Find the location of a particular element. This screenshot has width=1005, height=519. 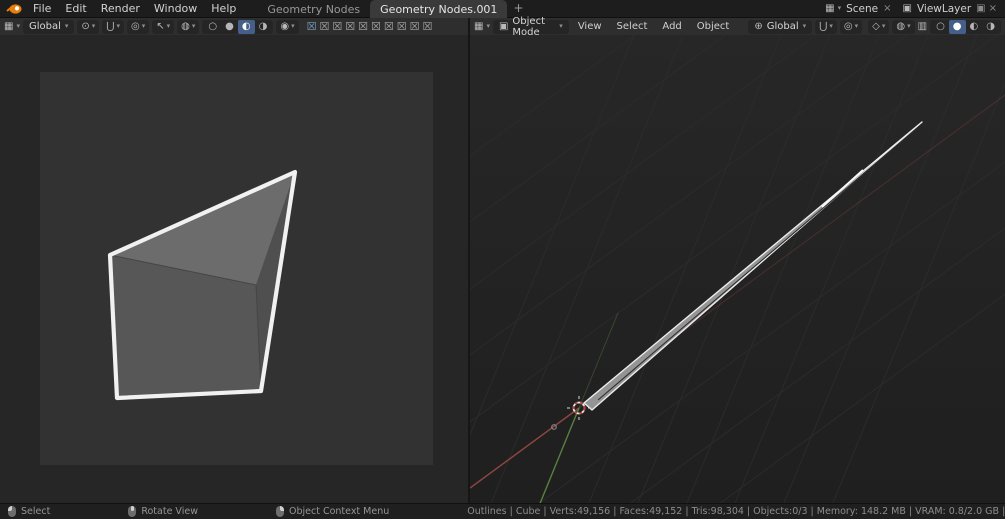

pivot-point-dropdown: ⊙ ▾ is located at coordinates (88, 26).